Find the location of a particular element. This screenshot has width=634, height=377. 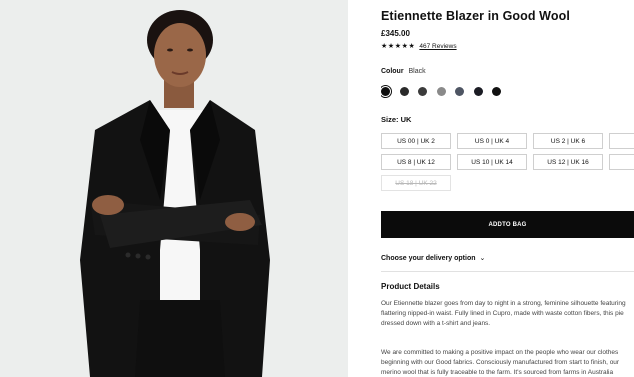

chevron-down-icon: ⌄ is located at coordinates (482, 258).